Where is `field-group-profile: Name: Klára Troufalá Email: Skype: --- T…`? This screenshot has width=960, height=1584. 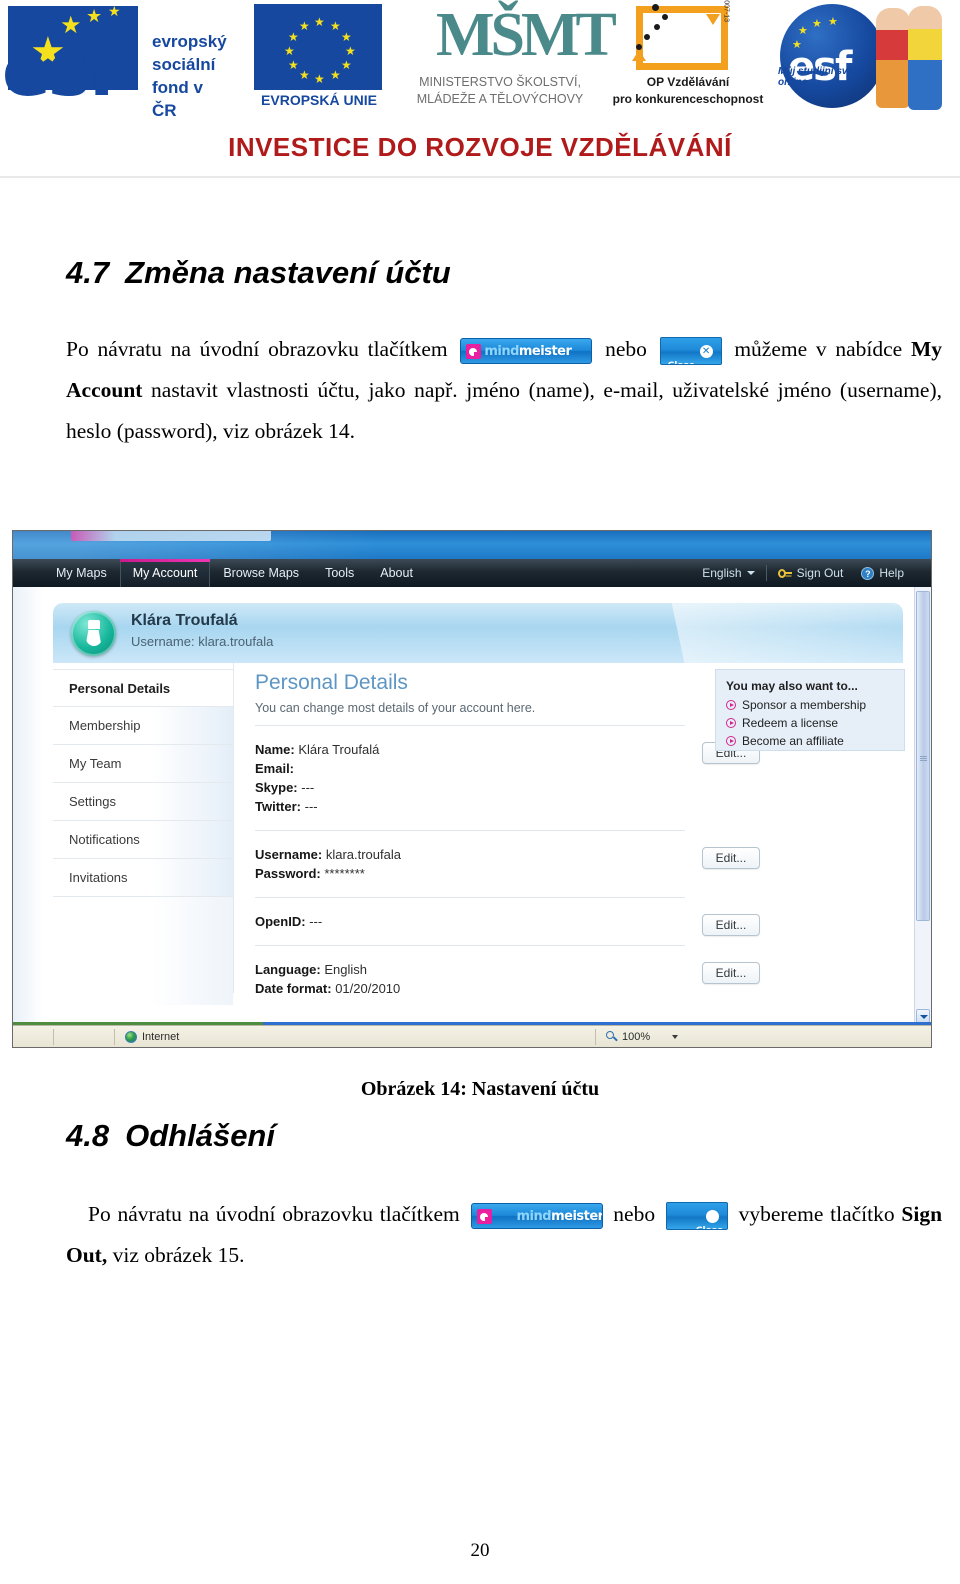
field-group-profile: Name: Klára Troufalá Email: Skype: --- T… is located at coordinates (507, 778).